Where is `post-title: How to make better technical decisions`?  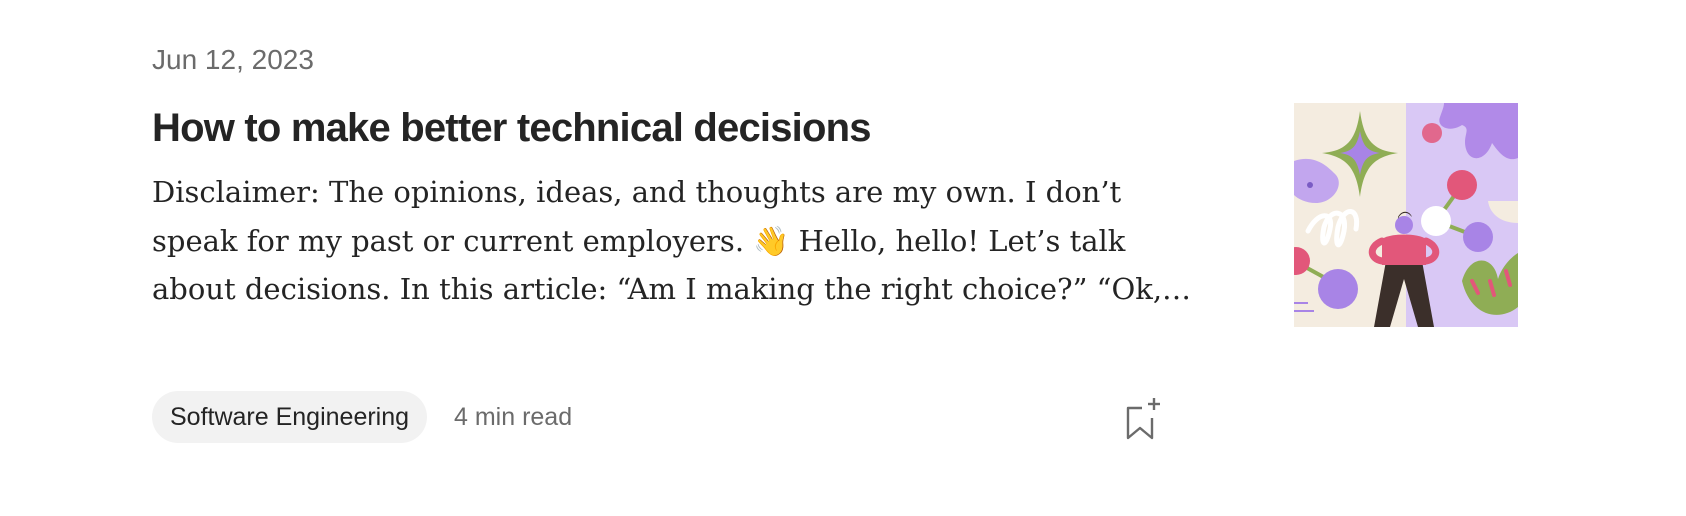
post-title: How to make better technical decisions is located at coordinates (672, 128).